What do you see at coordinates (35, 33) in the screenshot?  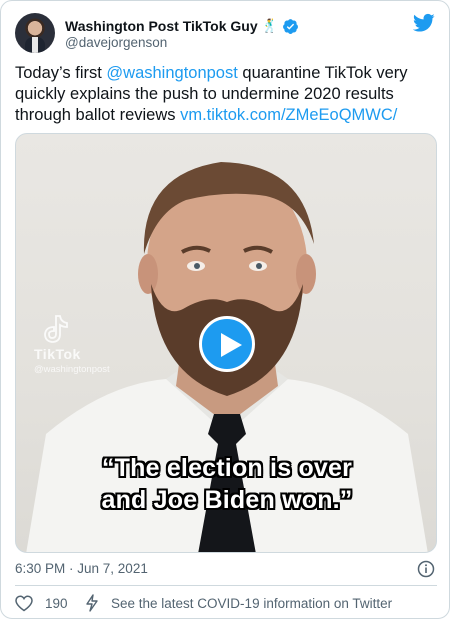 I see `avatar` at bounding box center [35, 33].